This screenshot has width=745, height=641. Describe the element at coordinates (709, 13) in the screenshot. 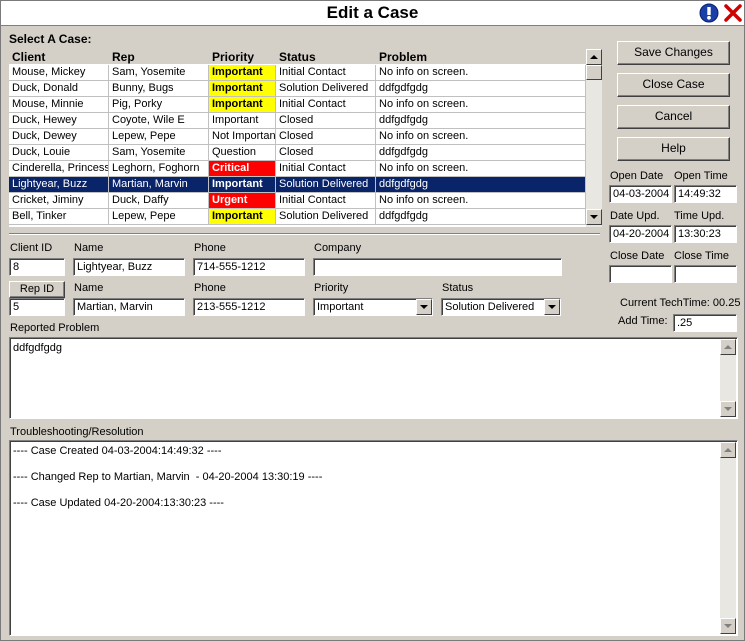

I see `info-circle-icon` at that location.